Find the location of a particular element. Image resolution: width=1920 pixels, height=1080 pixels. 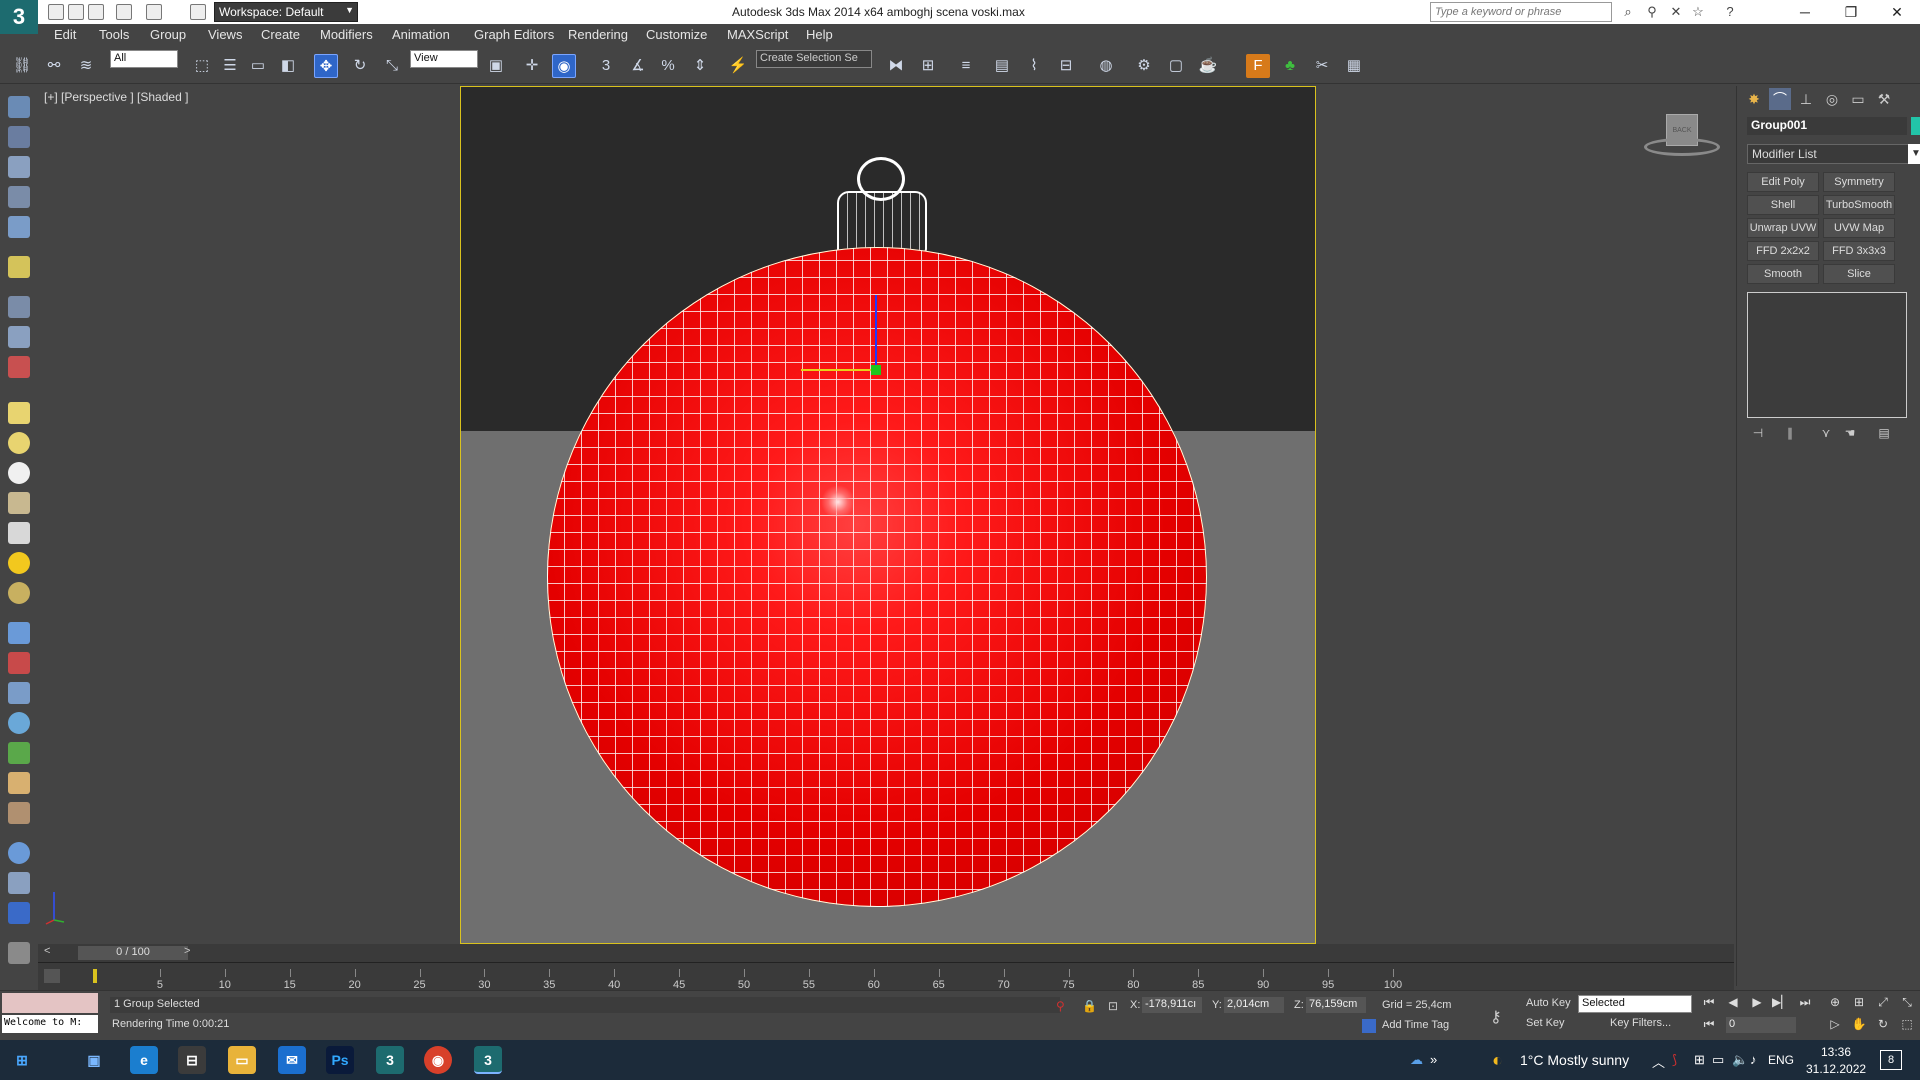

material-editor-icon: ◍ is located at coordinates (1106, 66).